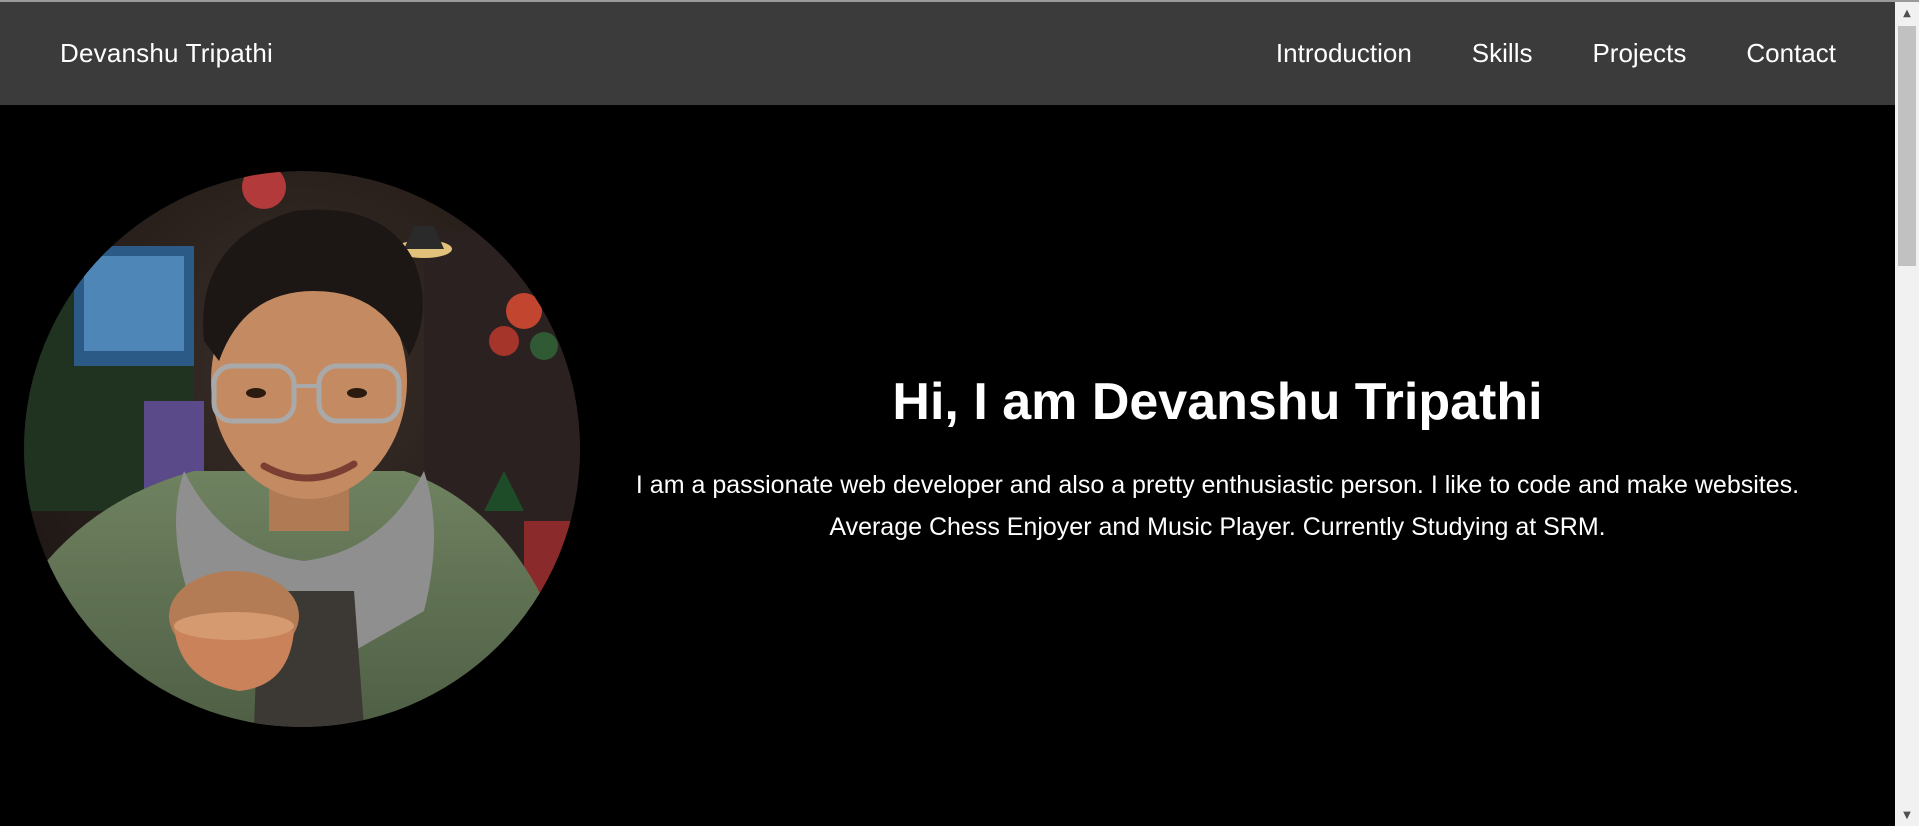 The width and height of the screenshot is (1919, 826). Describe the element at coordinates (1217, 402) in the screenshot. I see `hero-heading: Hi, I am Devanshu Tripathi` at that location.